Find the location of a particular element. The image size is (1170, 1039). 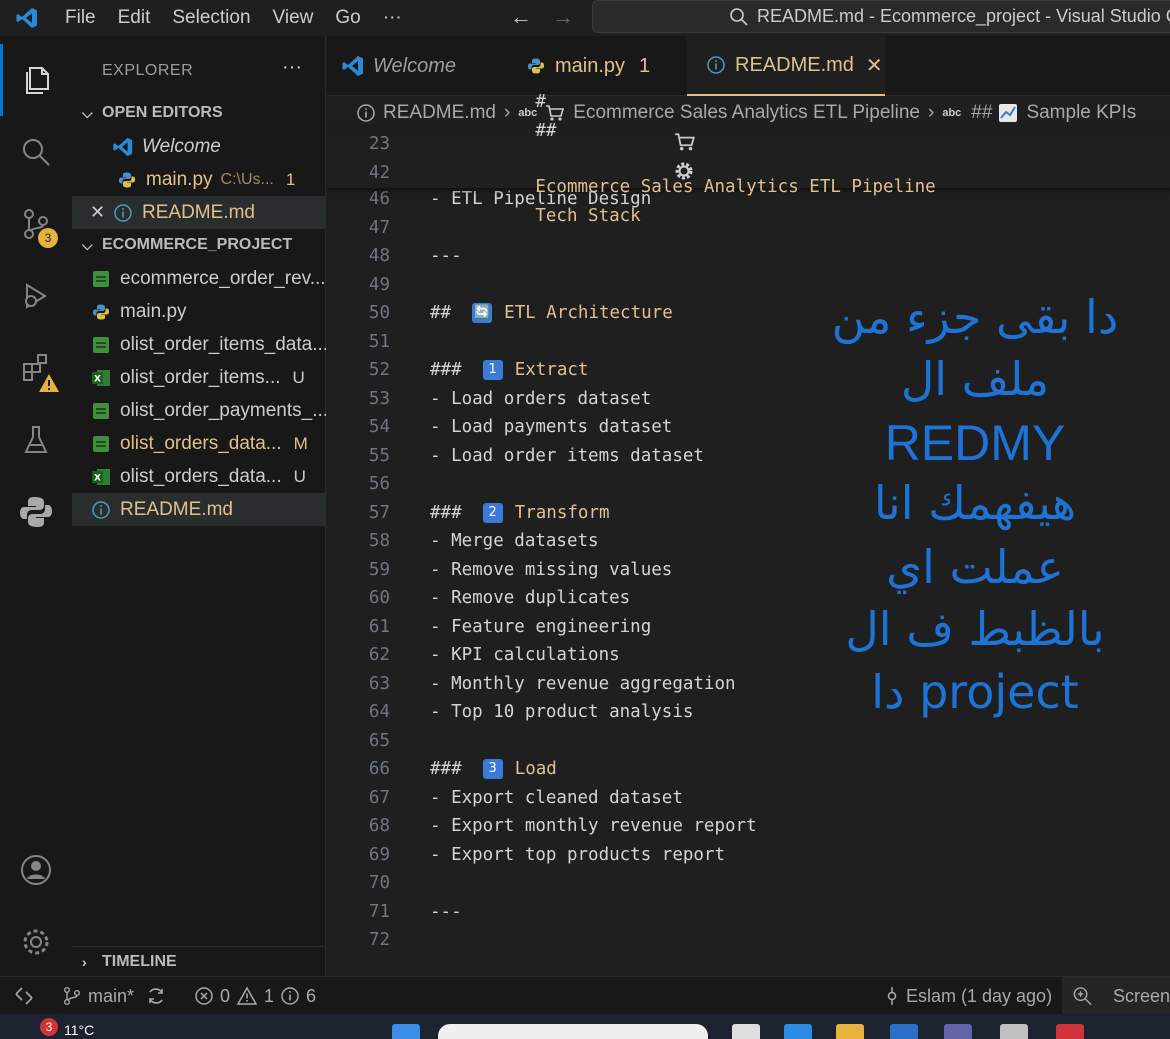

store-icon is located at coordinates (904, 1031).